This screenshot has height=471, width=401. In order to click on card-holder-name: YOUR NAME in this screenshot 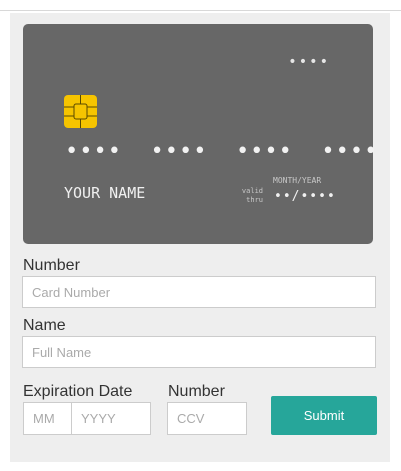, I will do `click(105, 193)`.